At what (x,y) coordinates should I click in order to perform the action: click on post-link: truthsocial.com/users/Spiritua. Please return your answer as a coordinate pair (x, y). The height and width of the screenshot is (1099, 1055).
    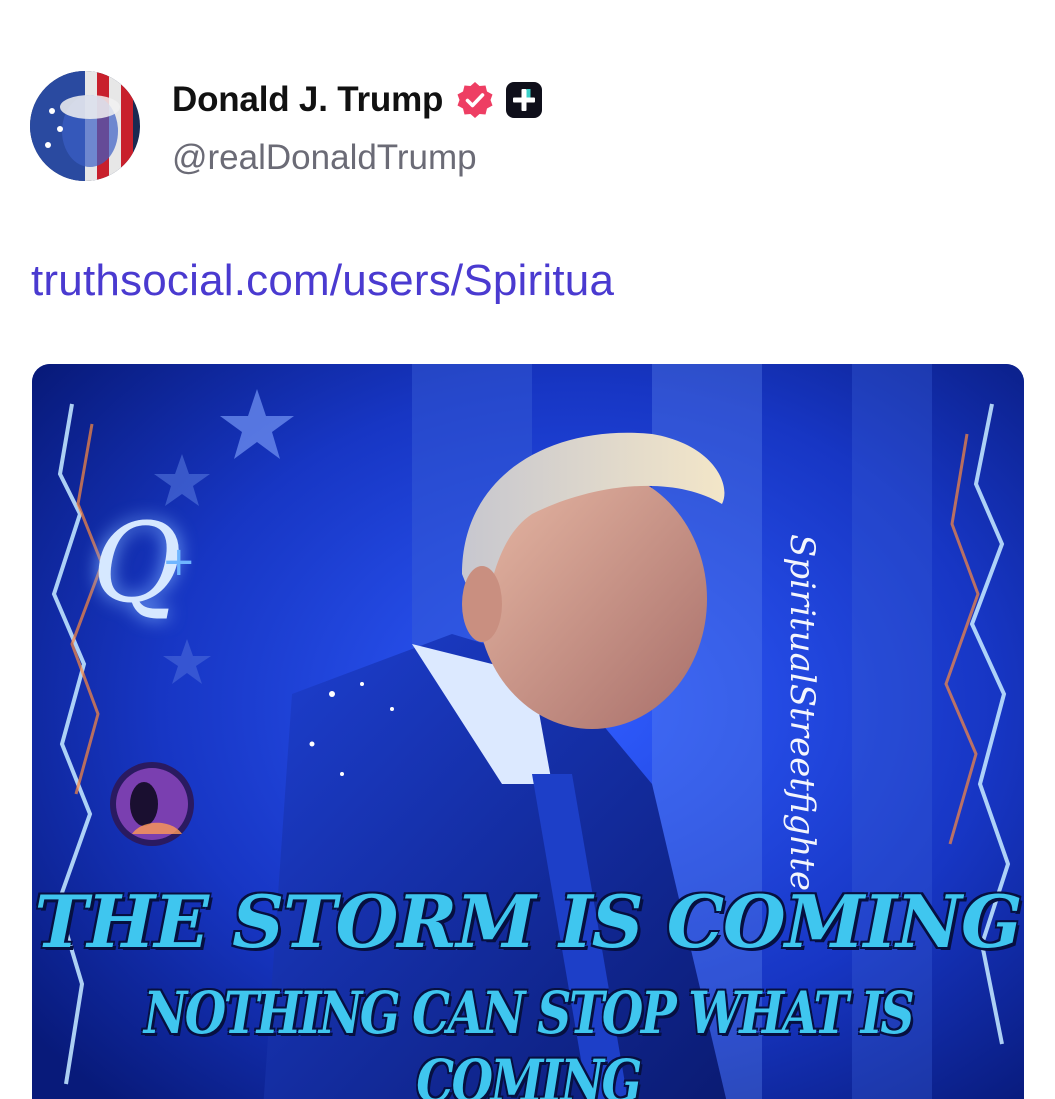
    Looking at the image, I should click on (322, 281).